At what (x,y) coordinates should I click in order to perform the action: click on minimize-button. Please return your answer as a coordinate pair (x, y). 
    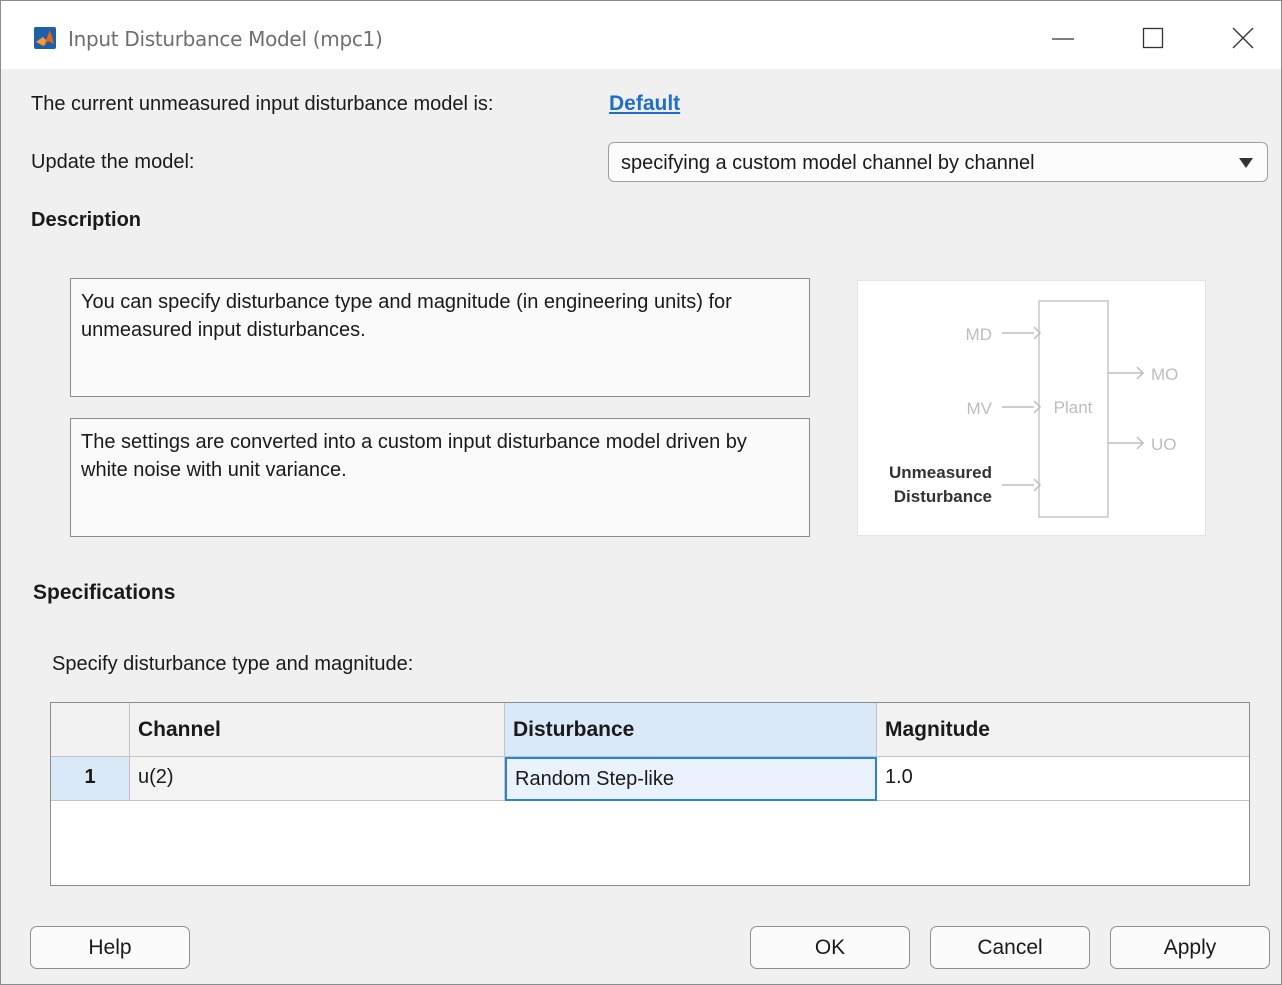
    Looking at the image, I should click on (1063, 37).